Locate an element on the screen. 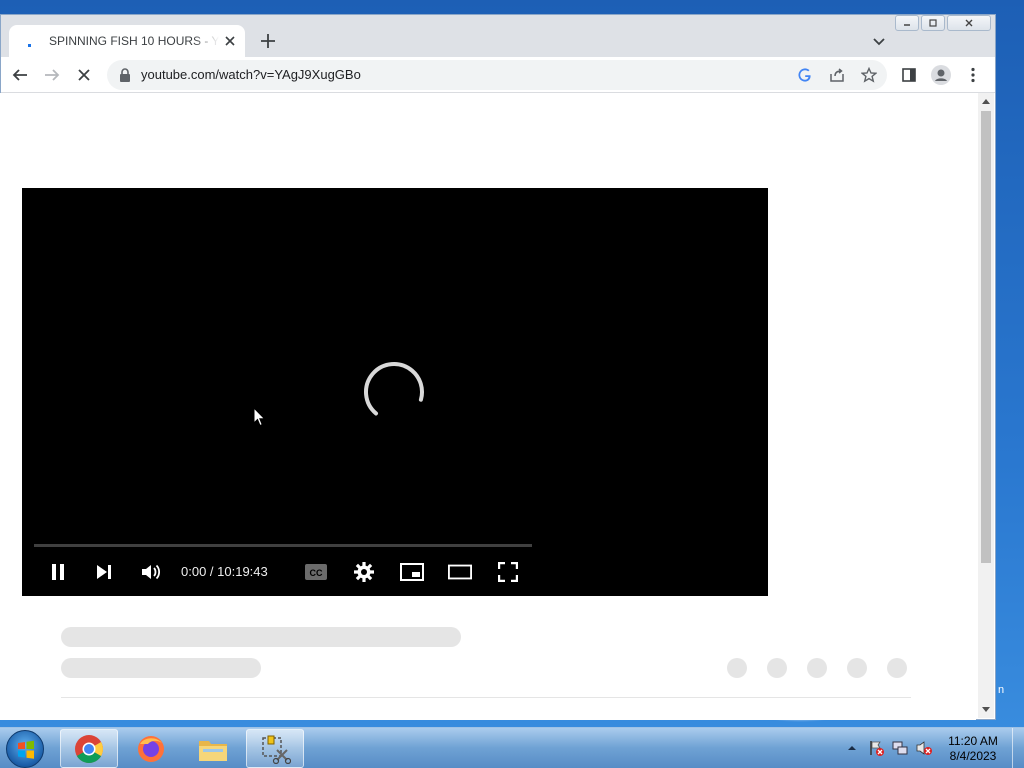  kebab-menu-icon is located at coordinates (973, 75).